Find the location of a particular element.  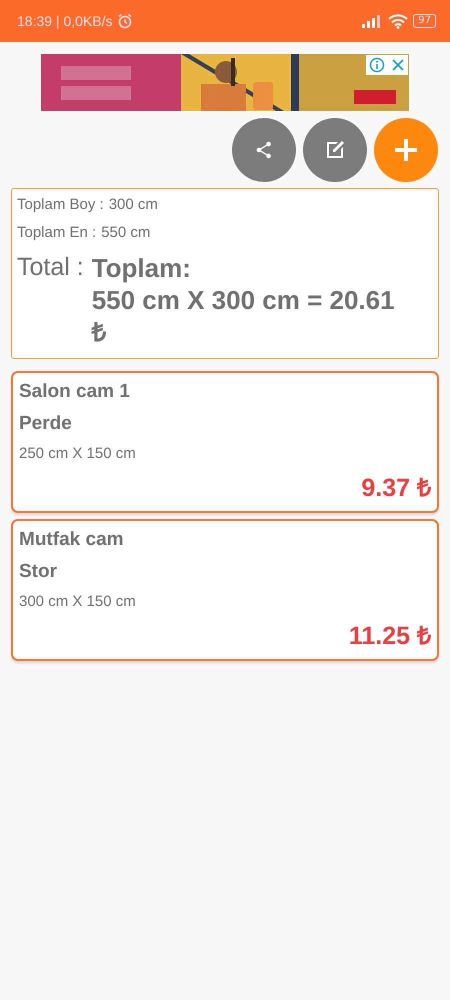

total-heading: Toplam: is located at coordinates (142, 268).